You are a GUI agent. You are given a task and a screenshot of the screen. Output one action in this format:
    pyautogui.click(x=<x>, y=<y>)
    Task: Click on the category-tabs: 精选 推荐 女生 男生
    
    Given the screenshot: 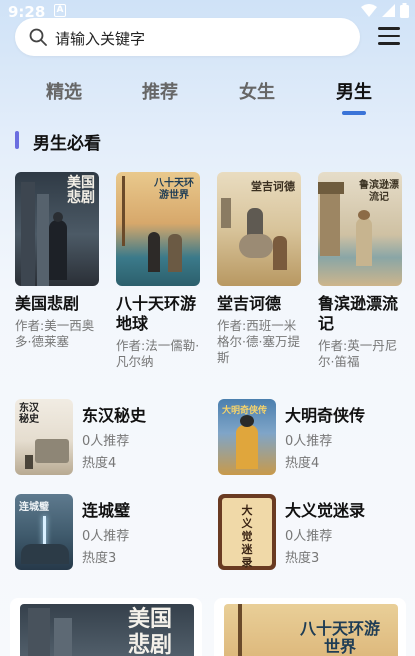 What is the action you would take?
    pyautogui.click(x=207, y=98)
    